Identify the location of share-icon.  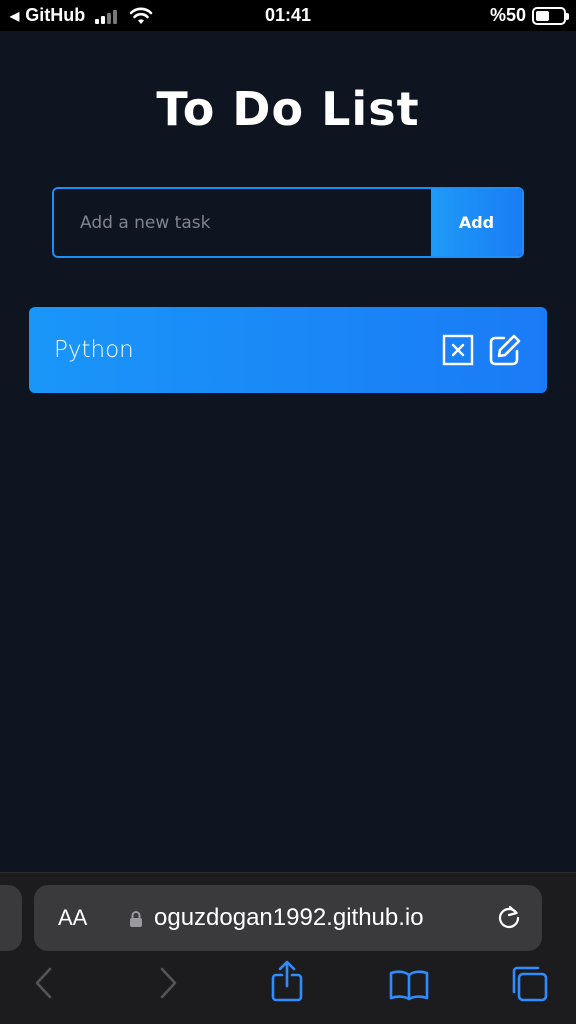
(287, 981).